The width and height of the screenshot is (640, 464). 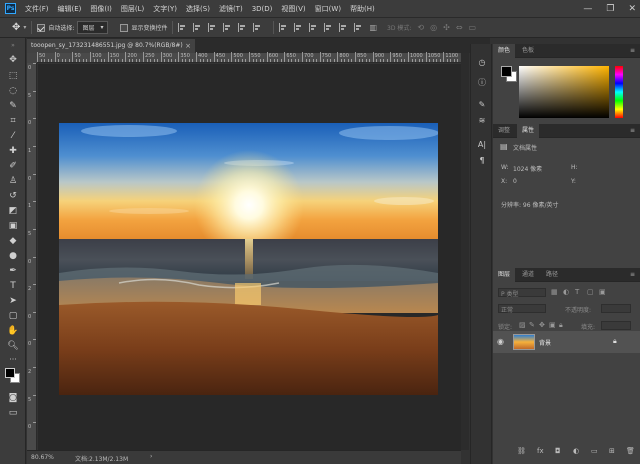 What do you see at coordinates (13, 301) in the screenshot?
I see `path-selection-tool-icon: ➤` at bounding box center [13, 301].